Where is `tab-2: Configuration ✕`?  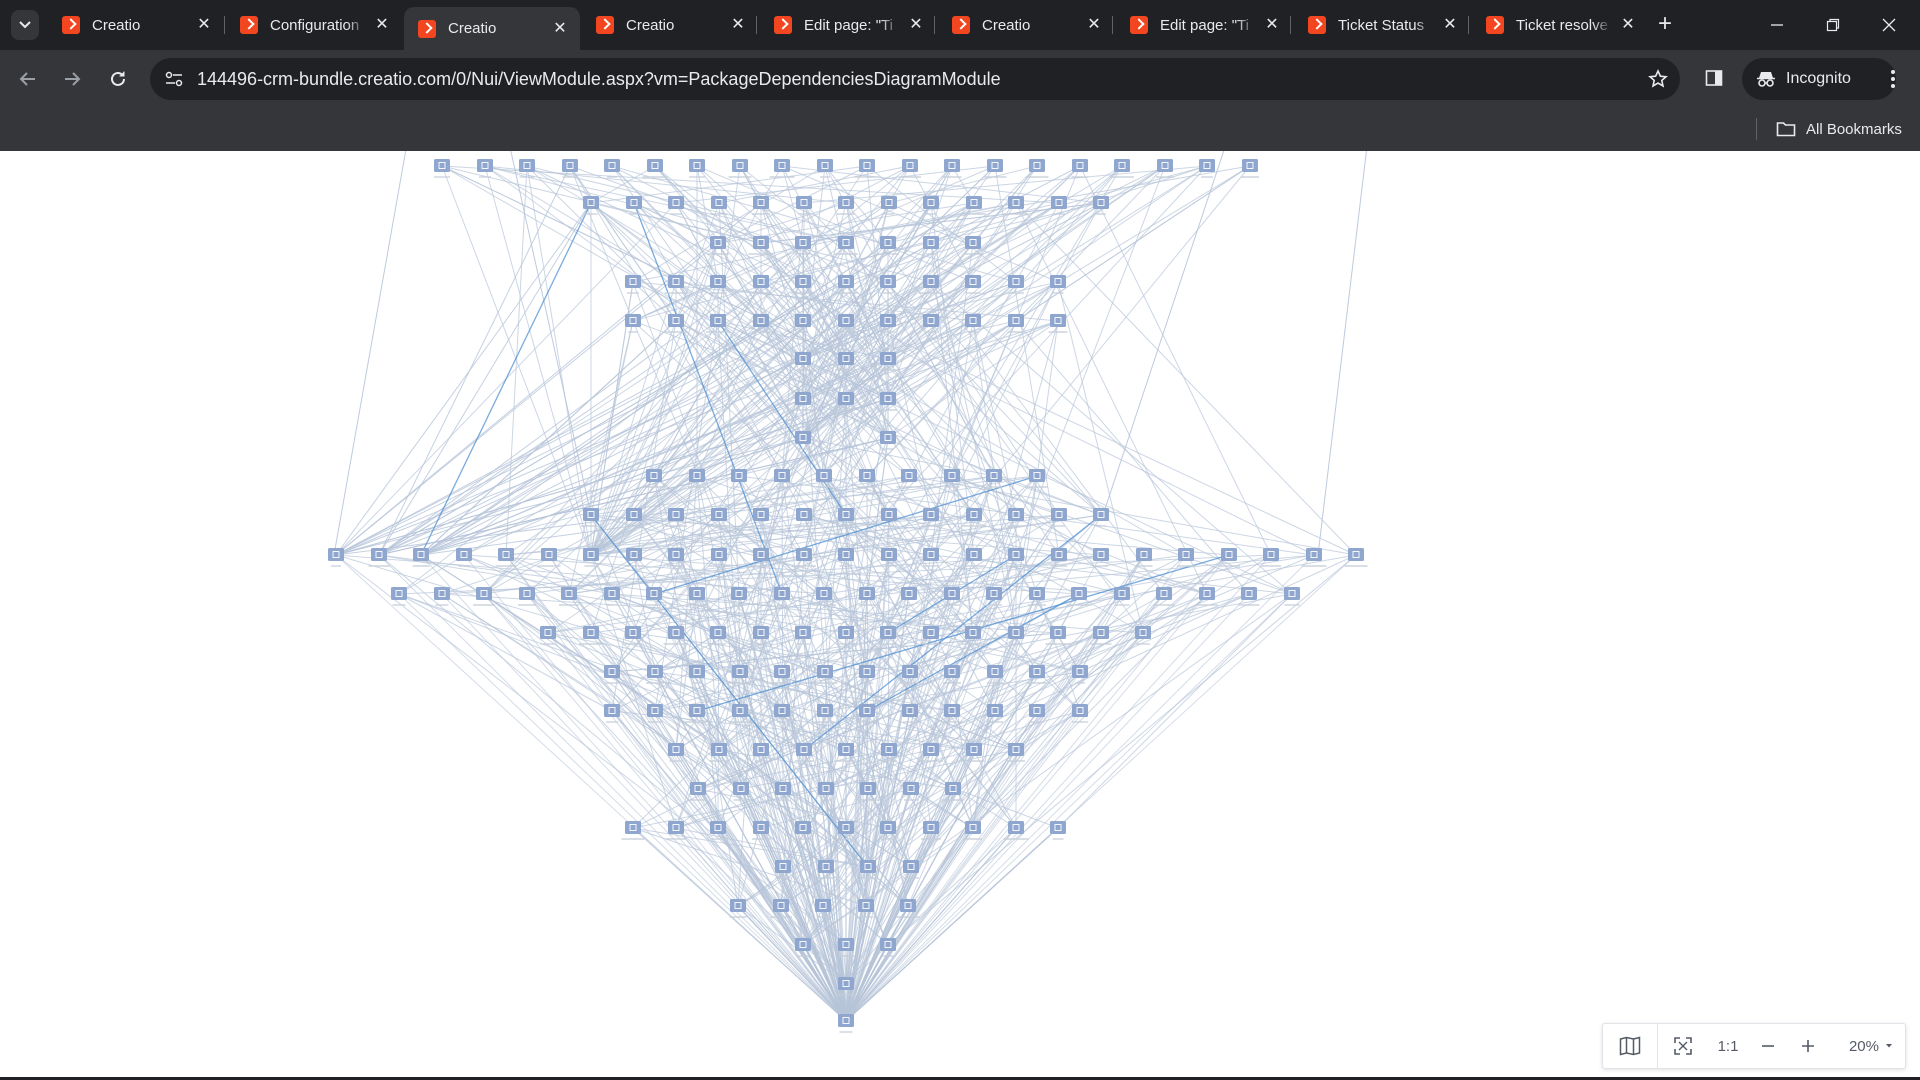
tab-2: Configuration ✕ is located at coordinates (314, 25).